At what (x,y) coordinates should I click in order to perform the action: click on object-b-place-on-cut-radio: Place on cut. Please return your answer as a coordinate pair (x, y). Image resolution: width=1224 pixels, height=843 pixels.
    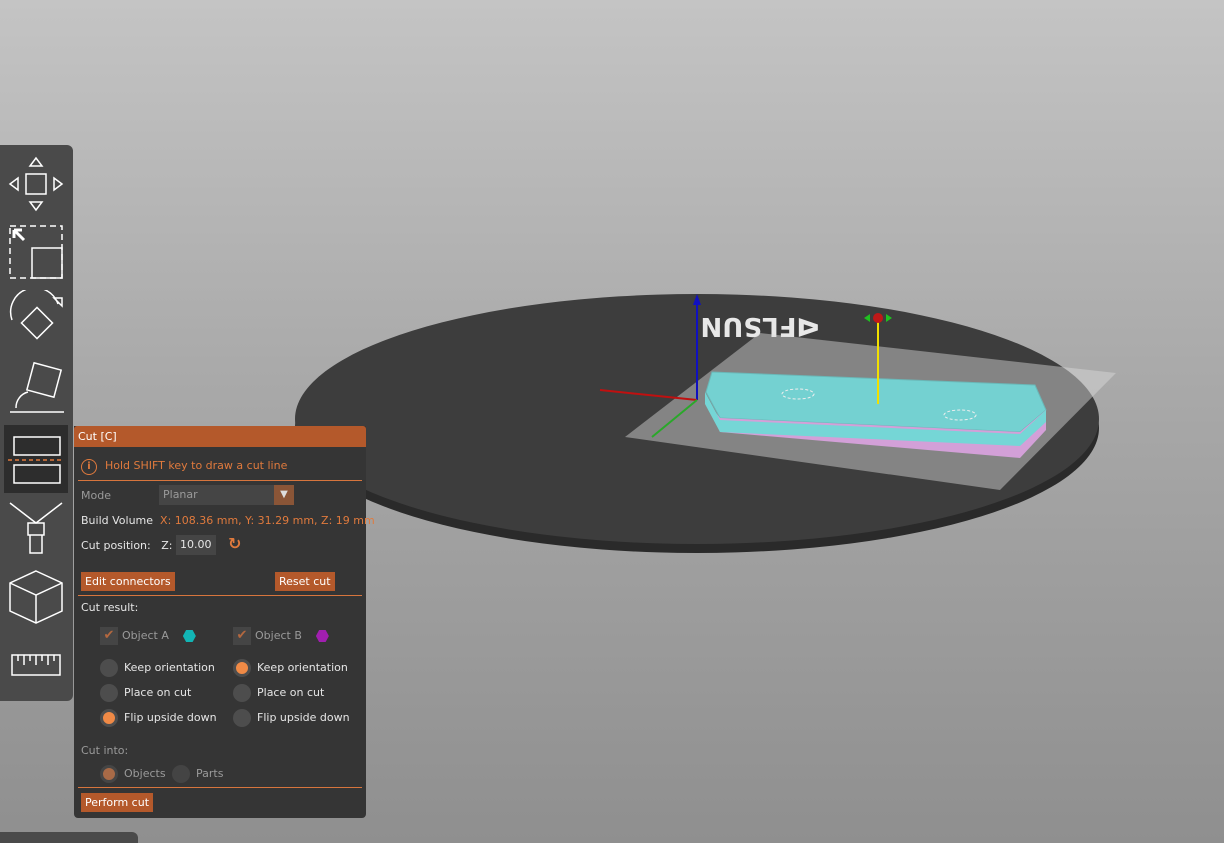
    Looking at the image, I should click on (278, 693).